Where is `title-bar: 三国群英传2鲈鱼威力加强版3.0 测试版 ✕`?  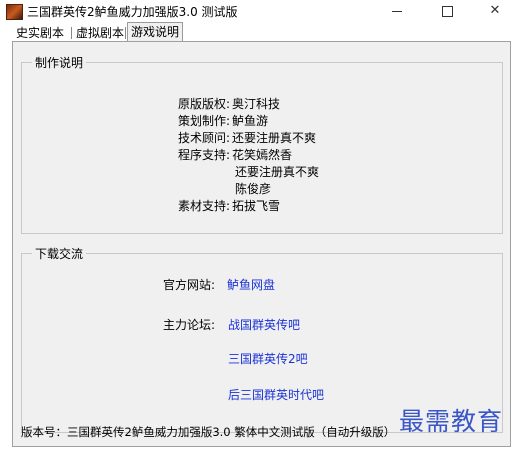 title-bar: 三国群英传2鲈鱼威力加强版3.0 测试版 ✕ is located at coordinates (260, 11).